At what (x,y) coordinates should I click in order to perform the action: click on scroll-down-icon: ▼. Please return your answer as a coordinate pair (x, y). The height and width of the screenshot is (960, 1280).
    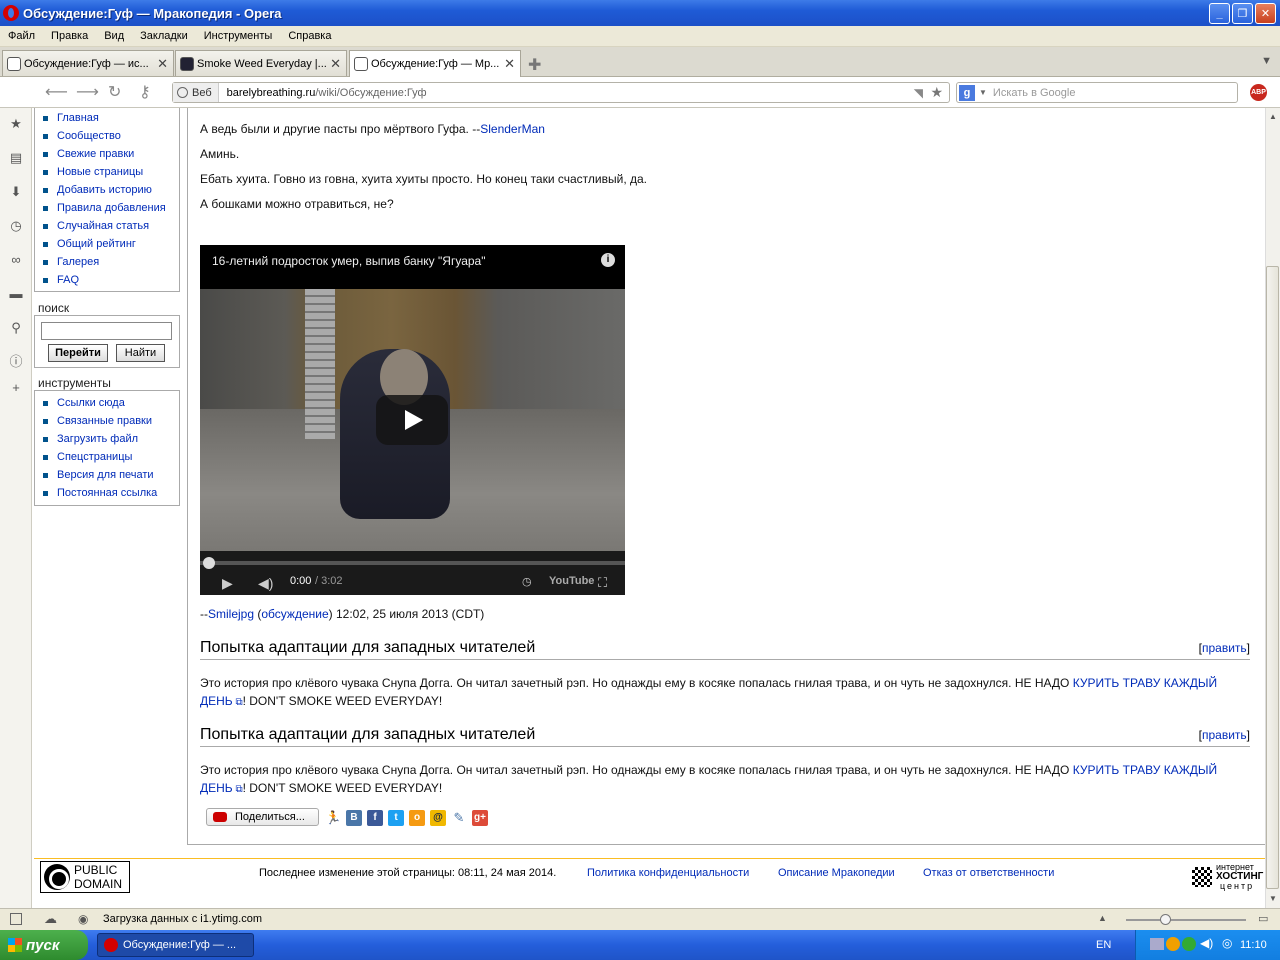
    Looking at the image, I should click on (1273, 898).